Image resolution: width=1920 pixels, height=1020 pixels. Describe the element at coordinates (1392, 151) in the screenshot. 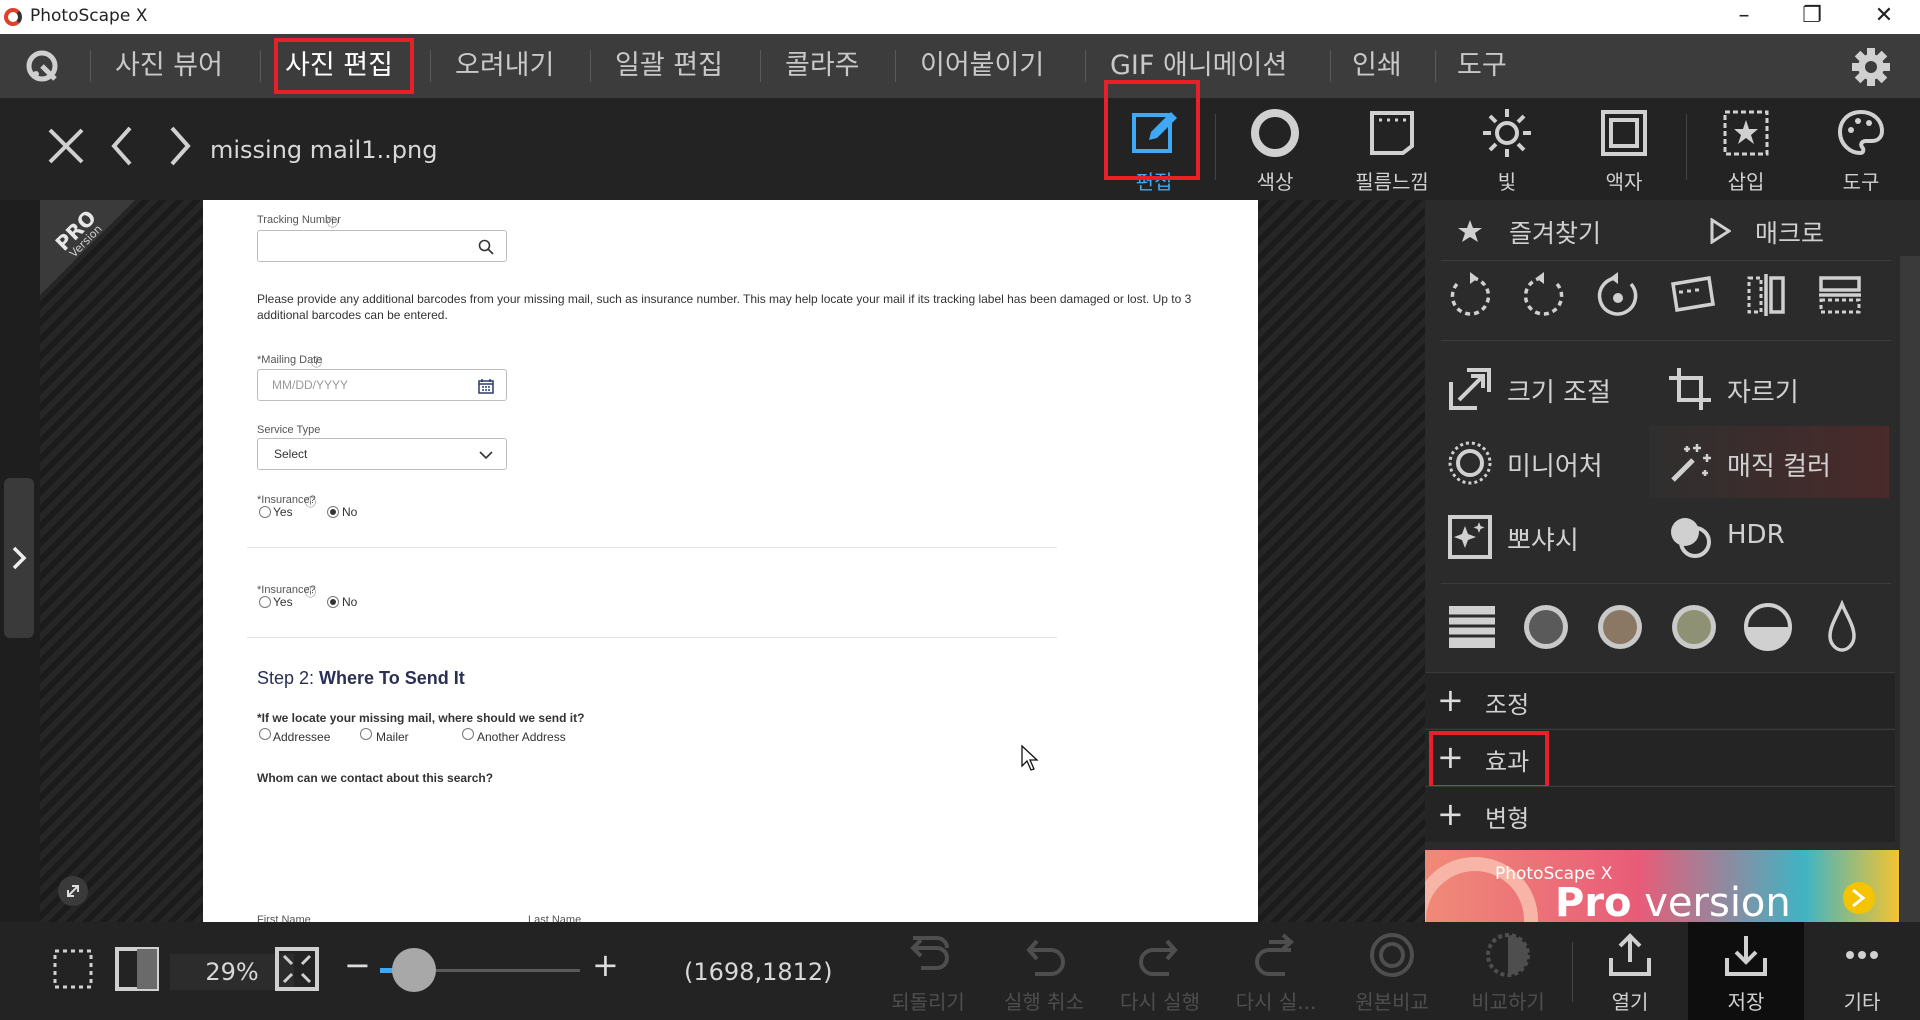

I see `tool-film: 필름느낌` at that location.